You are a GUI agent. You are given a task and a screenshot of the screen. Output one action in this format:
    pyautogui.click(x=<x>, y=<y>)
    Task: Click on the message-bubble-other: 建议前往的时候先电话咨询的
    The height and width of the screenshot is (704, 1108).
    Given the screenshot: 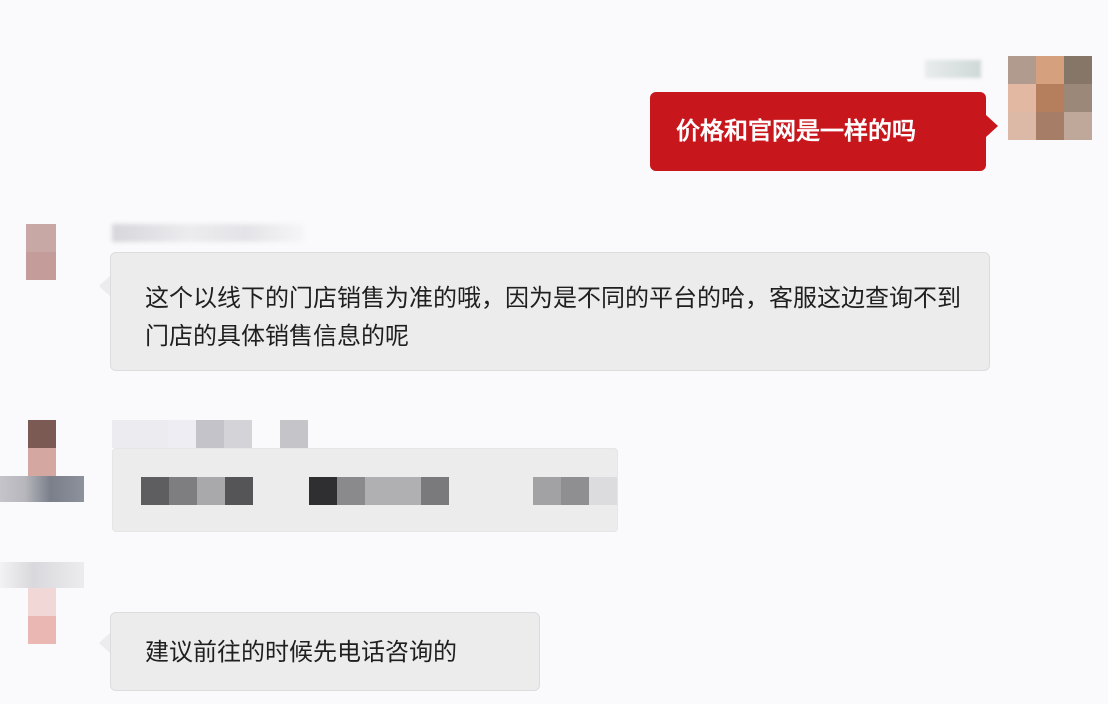 What is the action you would take?
    pyautogui.click(x=325, y=651)
    